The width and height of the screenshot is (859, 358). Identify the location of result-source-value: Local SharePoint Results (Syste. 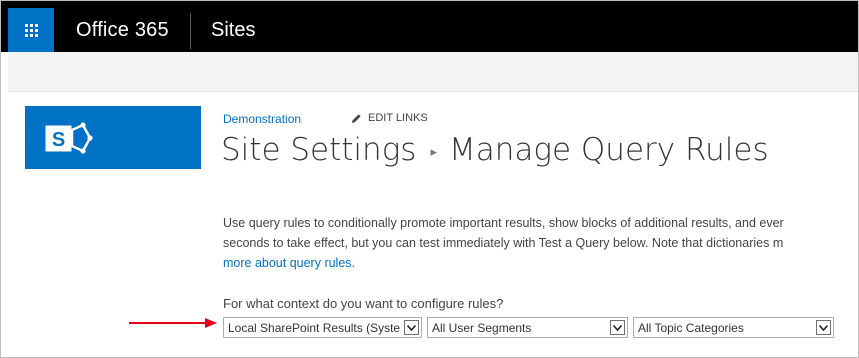
(314, 328).